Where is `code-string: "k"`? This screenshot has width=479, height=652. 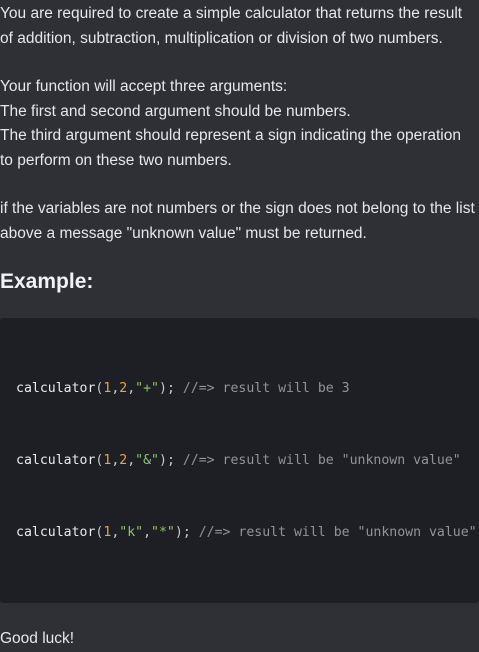
code-string: "k" is located at coordinates (131, 532).